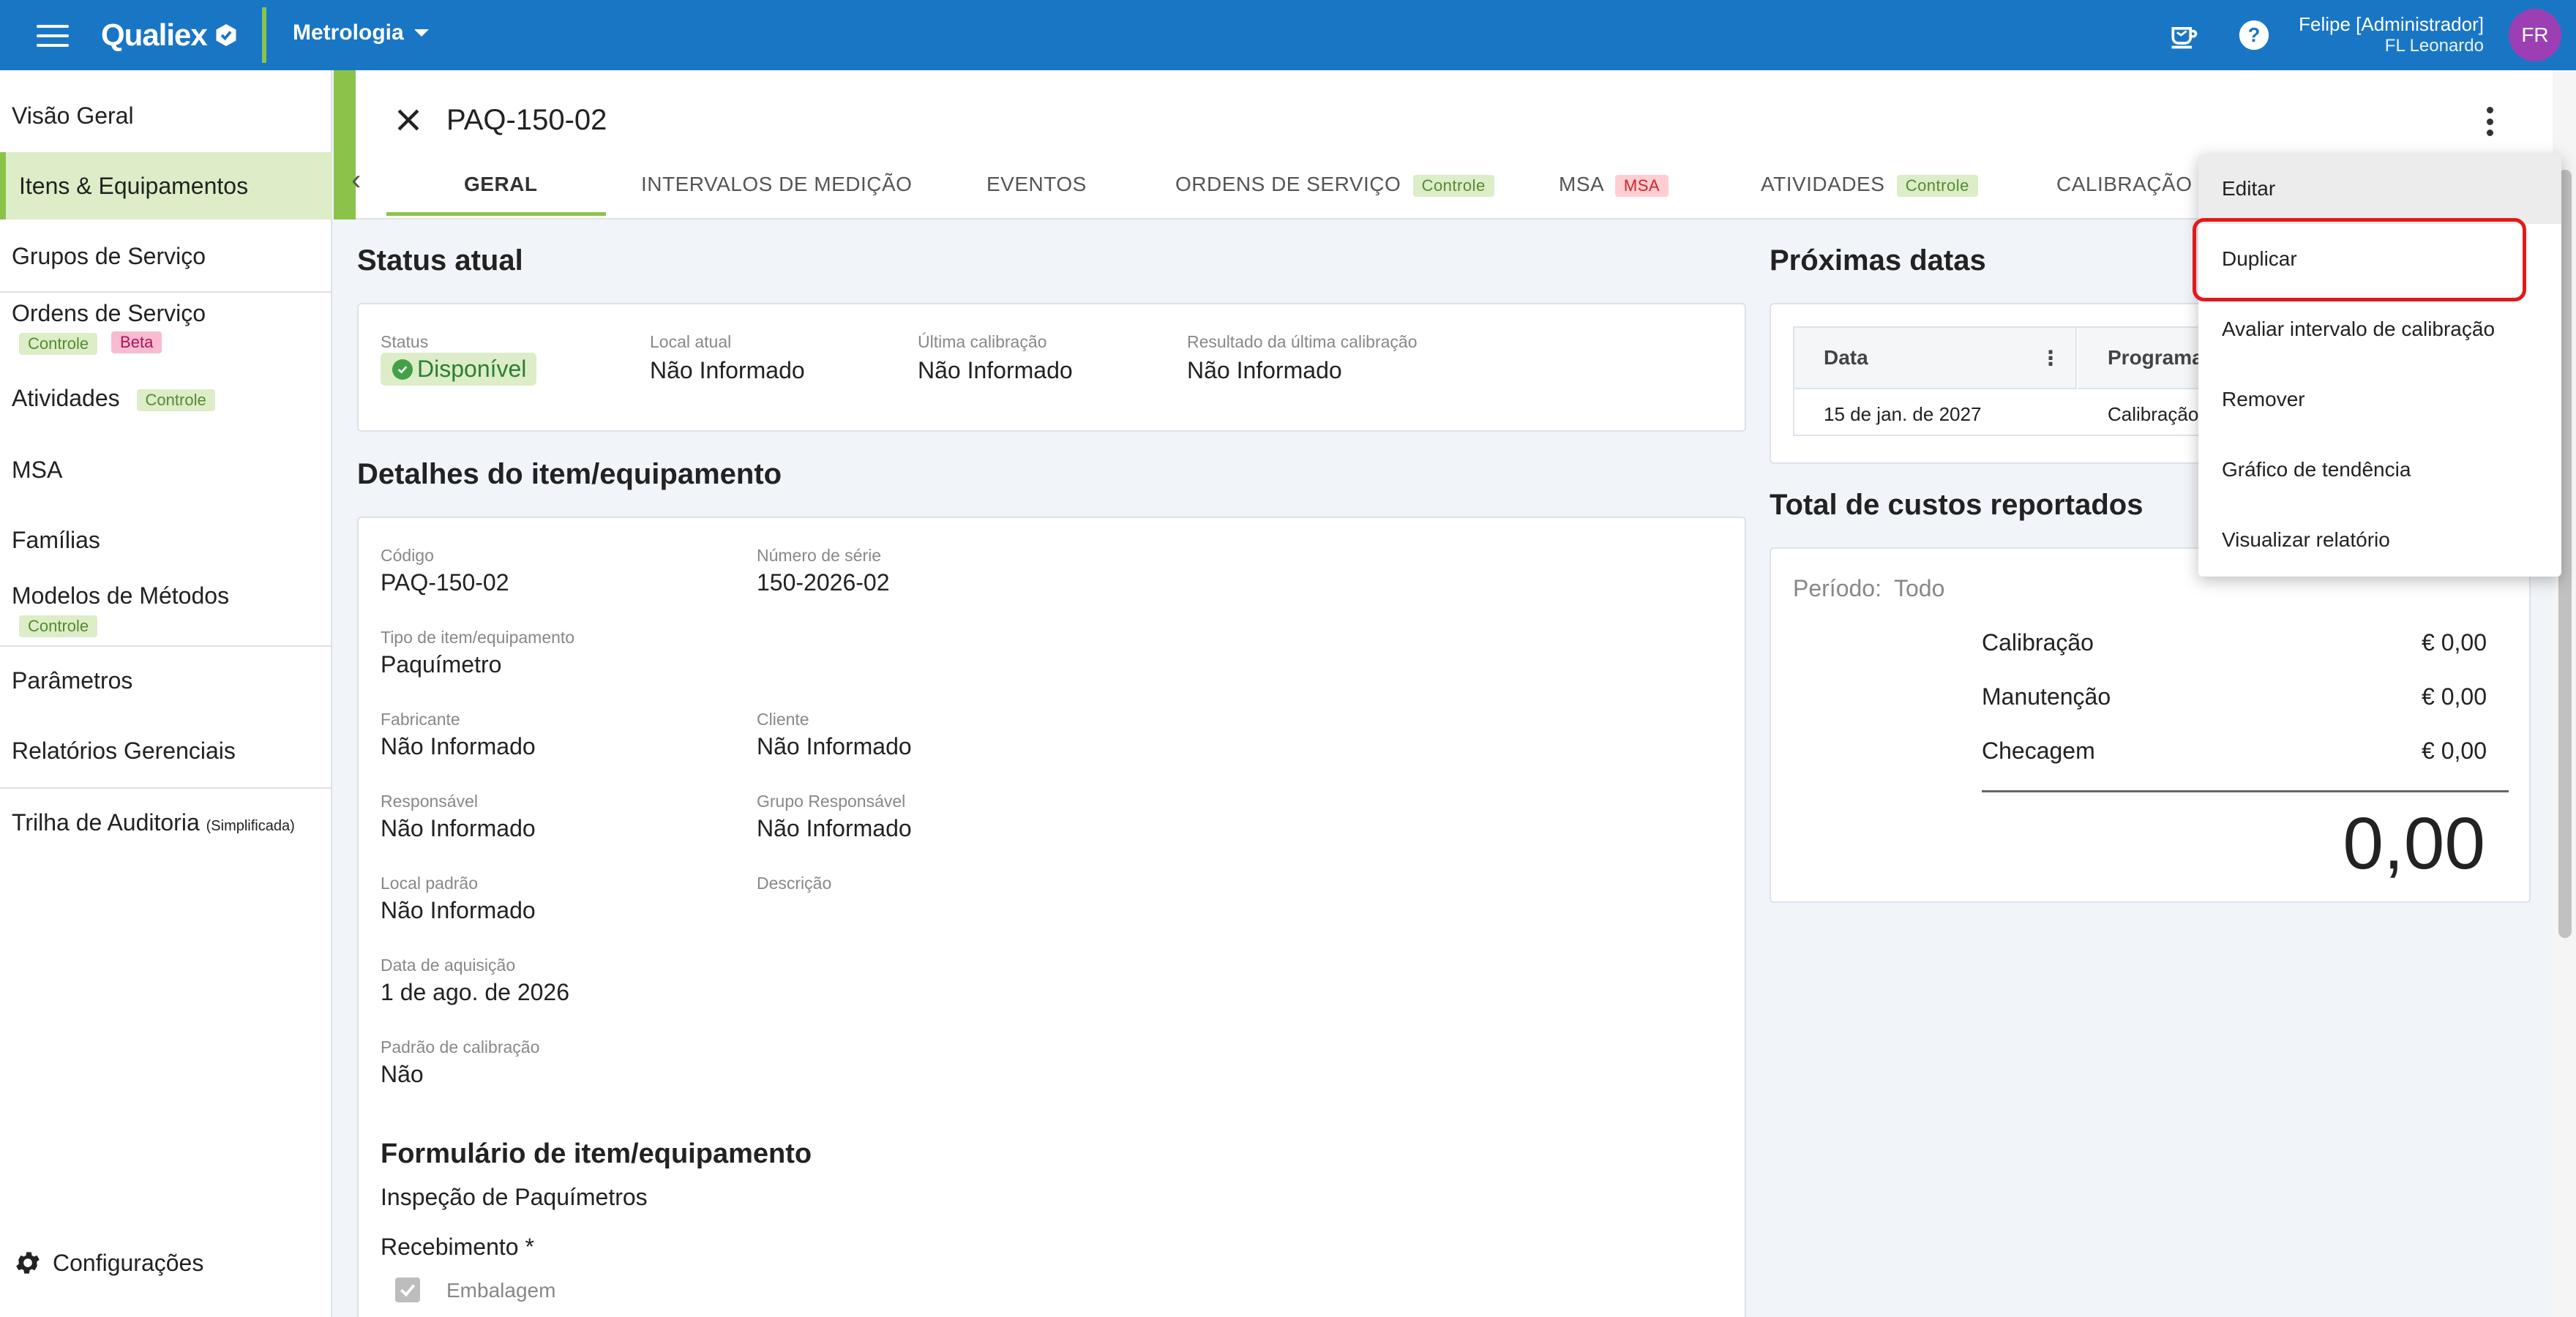 This screenshot has height=1317, width=2576. What do you see at coordinates (1935, 358) in the screenshot?
I see `column-header-data: Data ⋮` at bounding box center [1935, 358].